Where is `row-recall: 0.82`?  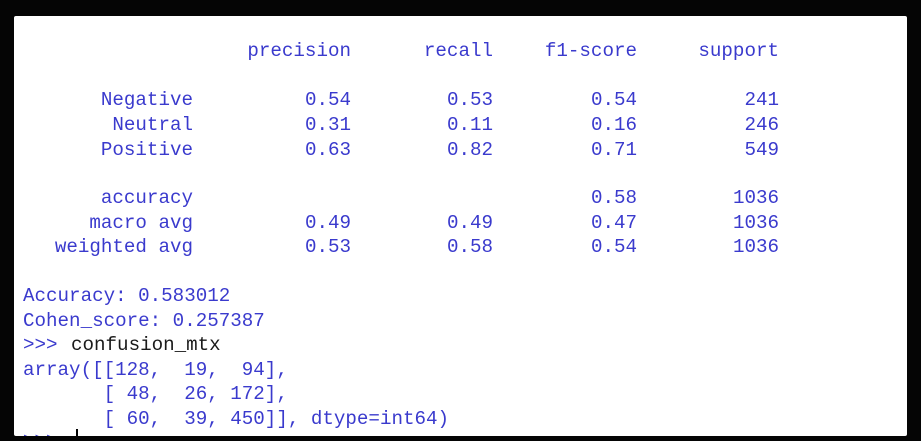
row-recall: 0.82 is located at coordinates (469, 150).